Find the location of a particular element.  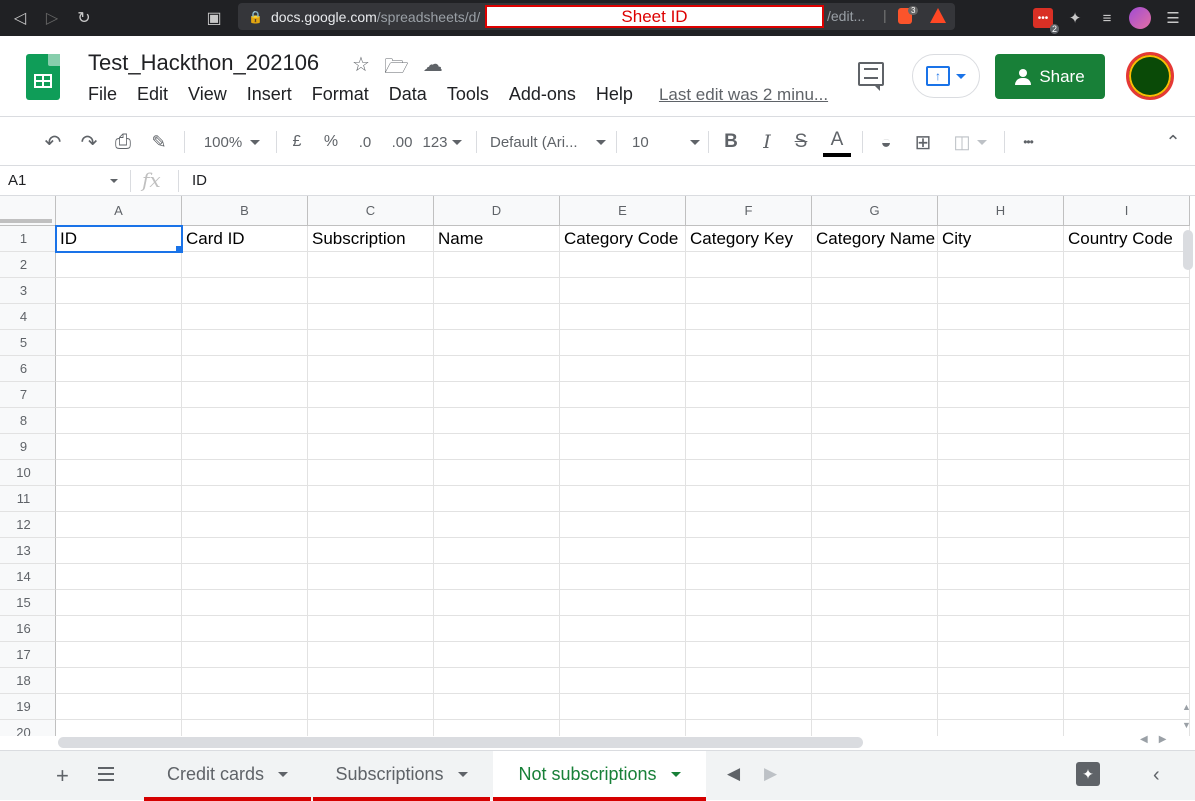

column-header: F is located at coordinates (749, 211).